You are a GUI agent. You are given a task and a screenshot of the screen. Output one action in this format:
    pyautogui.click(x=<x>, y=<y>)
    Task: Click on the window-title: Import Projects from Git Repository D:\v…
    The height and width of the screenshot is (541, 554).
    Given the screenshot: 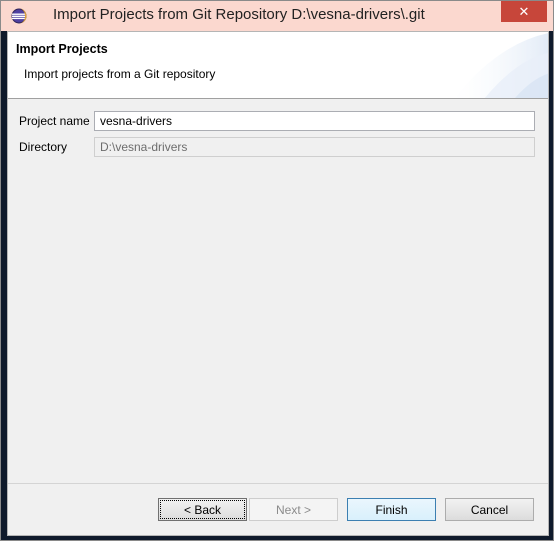 What is the action you would take?
    pyautogui.click(x=239, y=14)
    